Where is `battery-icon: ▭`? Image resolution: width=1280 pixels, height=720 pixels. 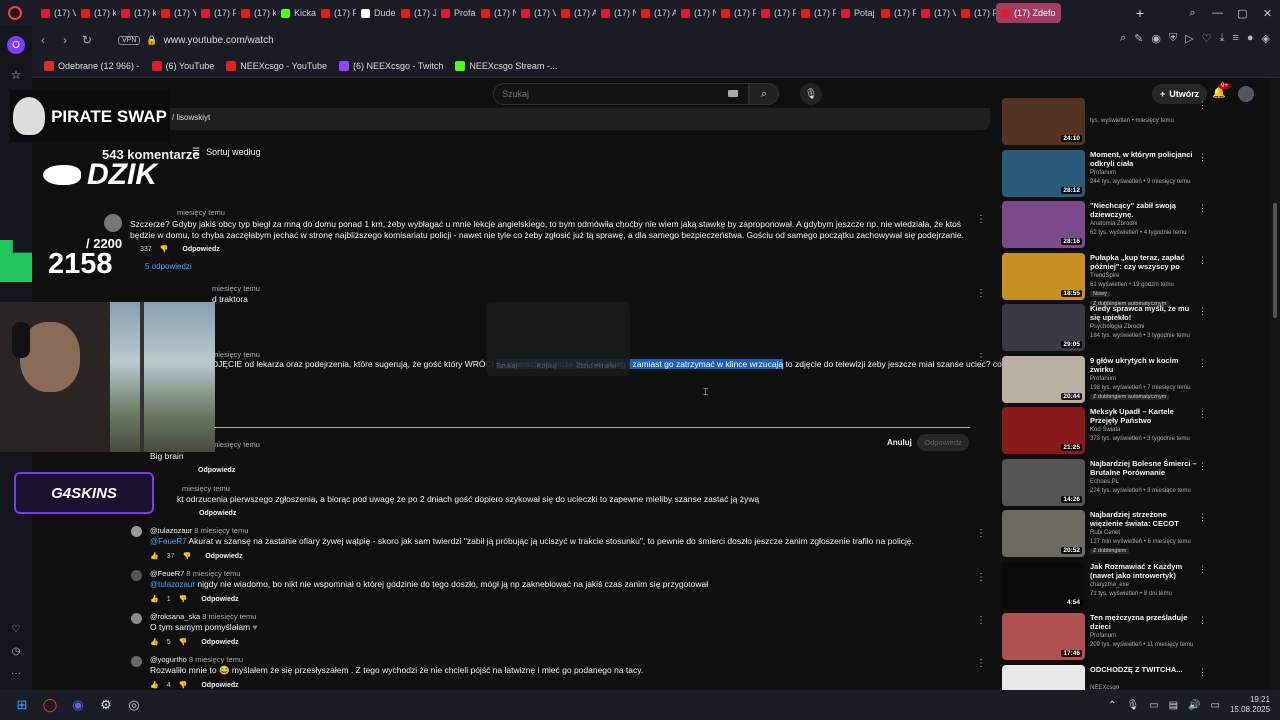 battery-icon: ▭ is located at coordinates (1215, 705).